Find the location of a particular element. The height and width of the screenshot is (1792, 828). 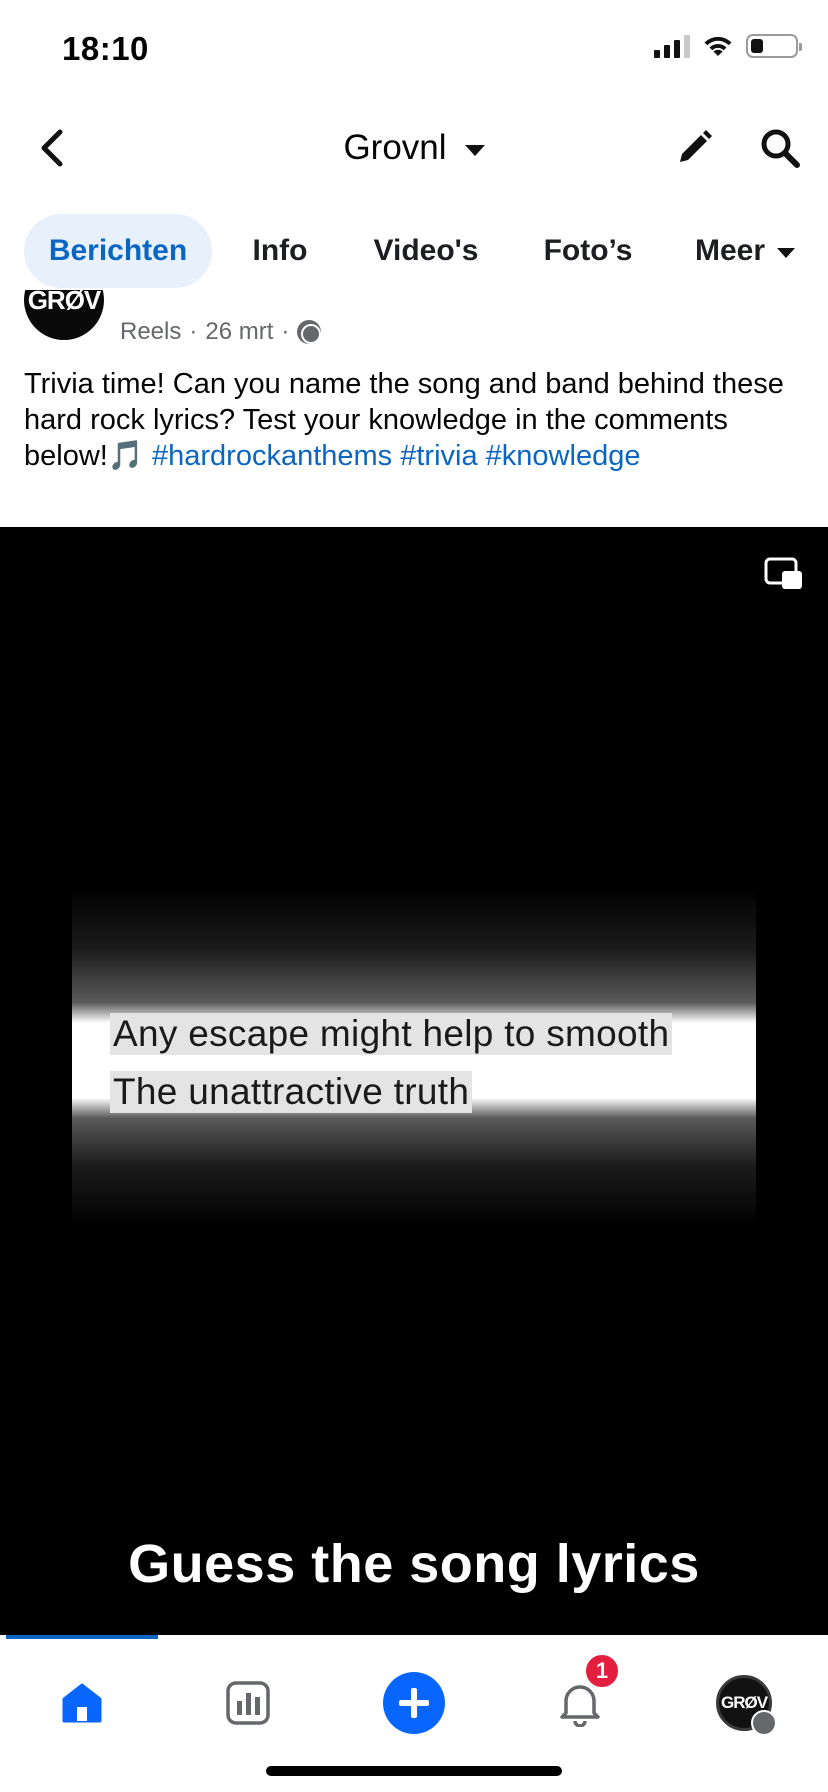

chart-icon is located at coordinates (248, 1703).